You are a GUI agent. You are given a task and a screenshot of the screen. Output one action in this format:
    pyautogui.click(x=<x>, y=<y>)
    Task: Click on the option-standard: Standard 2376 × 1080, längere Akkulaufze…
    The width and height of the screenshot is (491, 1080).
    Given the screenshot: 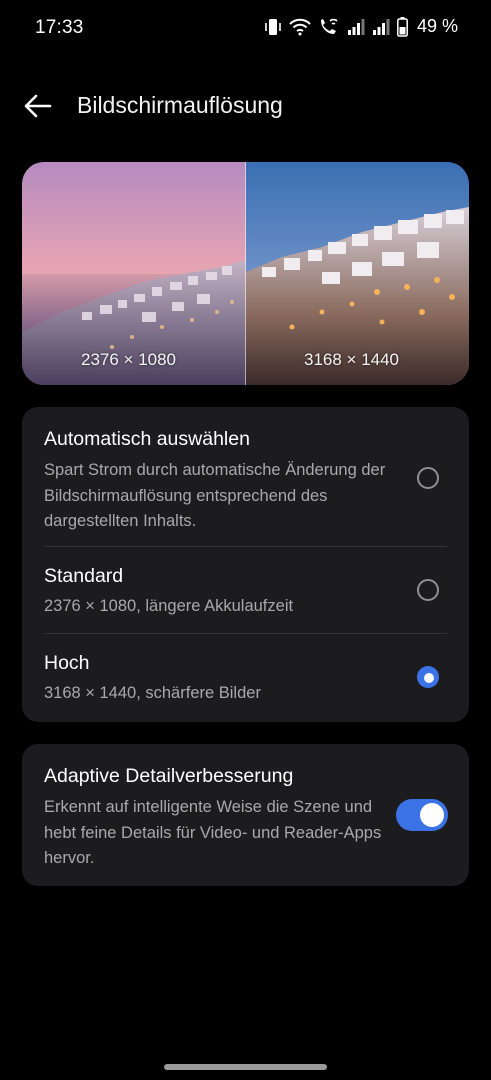 What is the action you would take?
    pyautogui.click(x=245, y=590)
    